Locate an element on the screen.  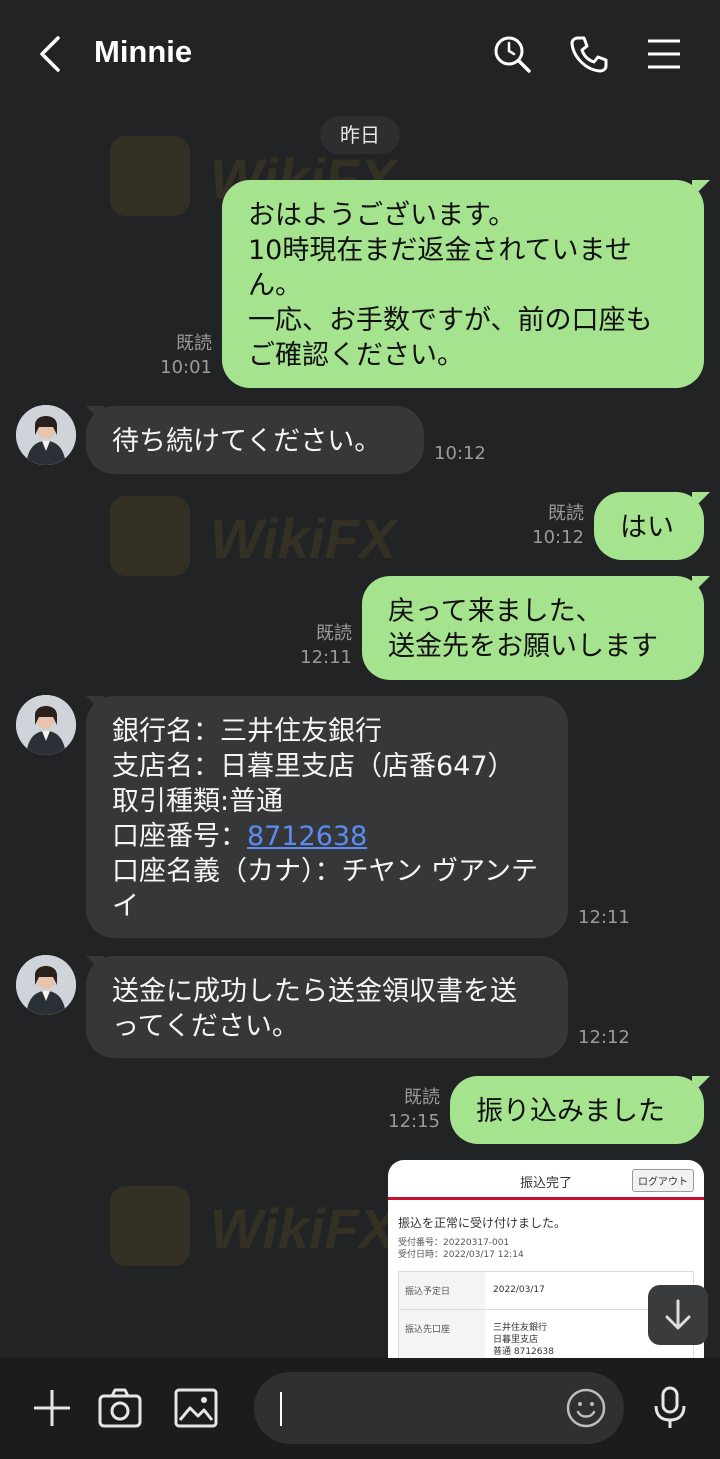
message-input is located at coordinates (439, 1408).